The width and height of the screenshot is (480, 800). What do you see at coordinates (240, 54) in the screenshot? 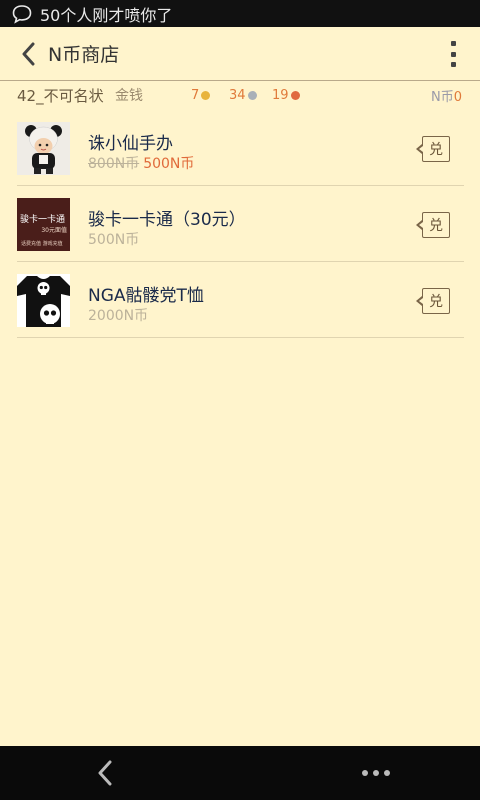
I see `app-header: N币商店` at bounding box center [240, 54].